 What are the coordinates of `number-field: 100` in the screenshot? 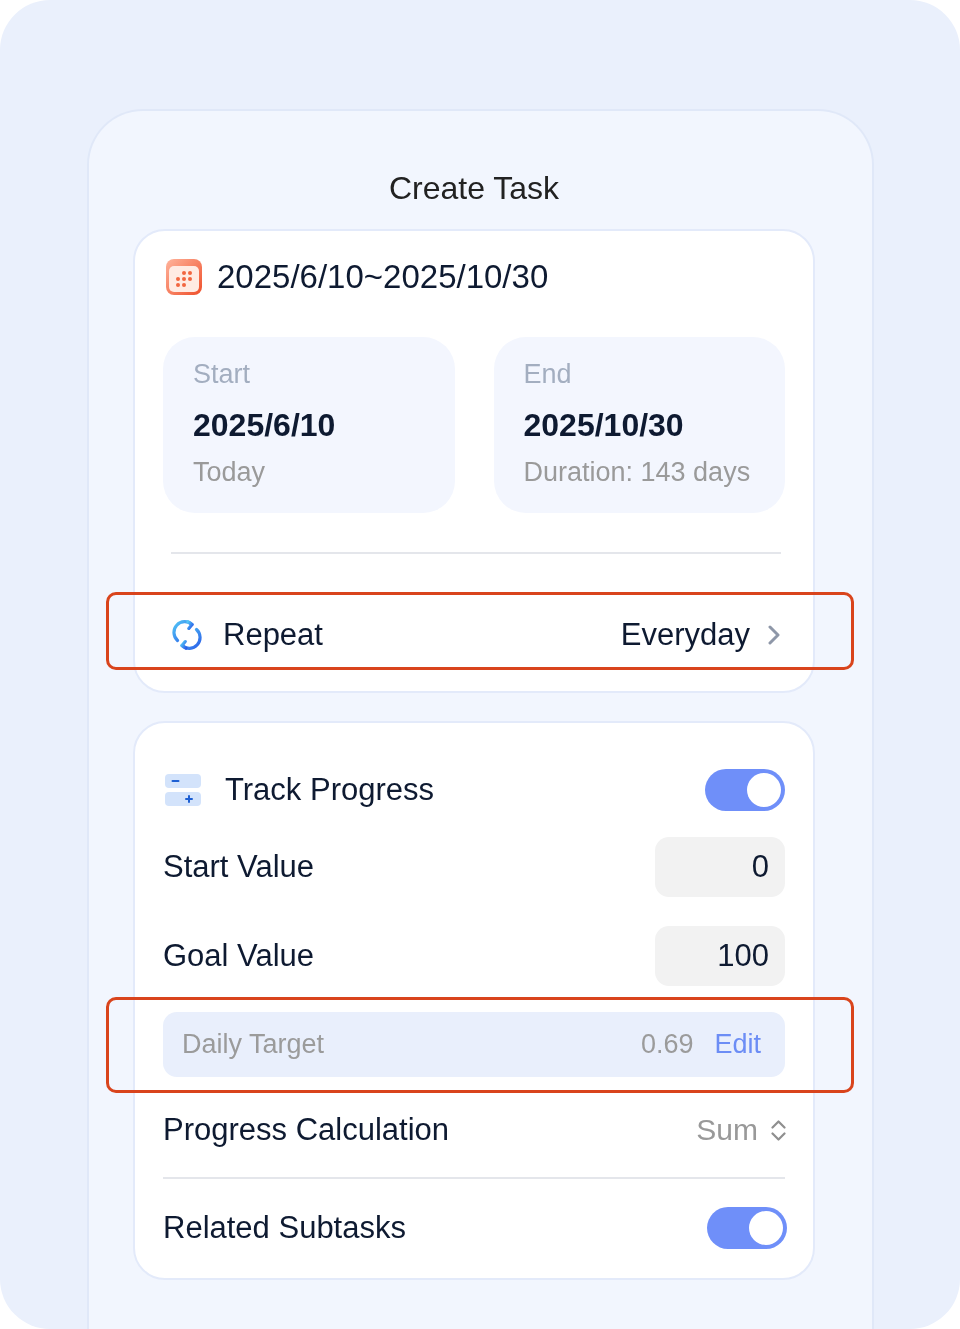 It's located at (720, 956).